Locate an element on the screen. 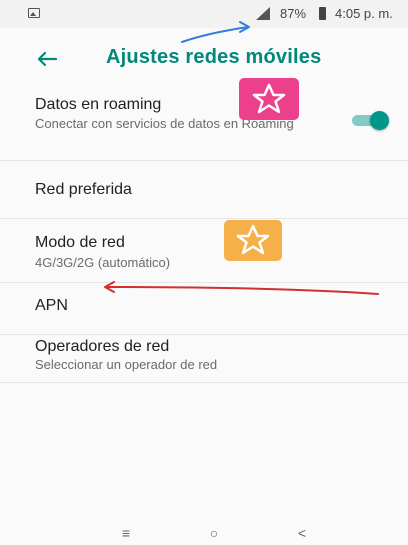 This screenshot has width=408, height=545. star-sticker-orange is located at coordinates (253, 240).